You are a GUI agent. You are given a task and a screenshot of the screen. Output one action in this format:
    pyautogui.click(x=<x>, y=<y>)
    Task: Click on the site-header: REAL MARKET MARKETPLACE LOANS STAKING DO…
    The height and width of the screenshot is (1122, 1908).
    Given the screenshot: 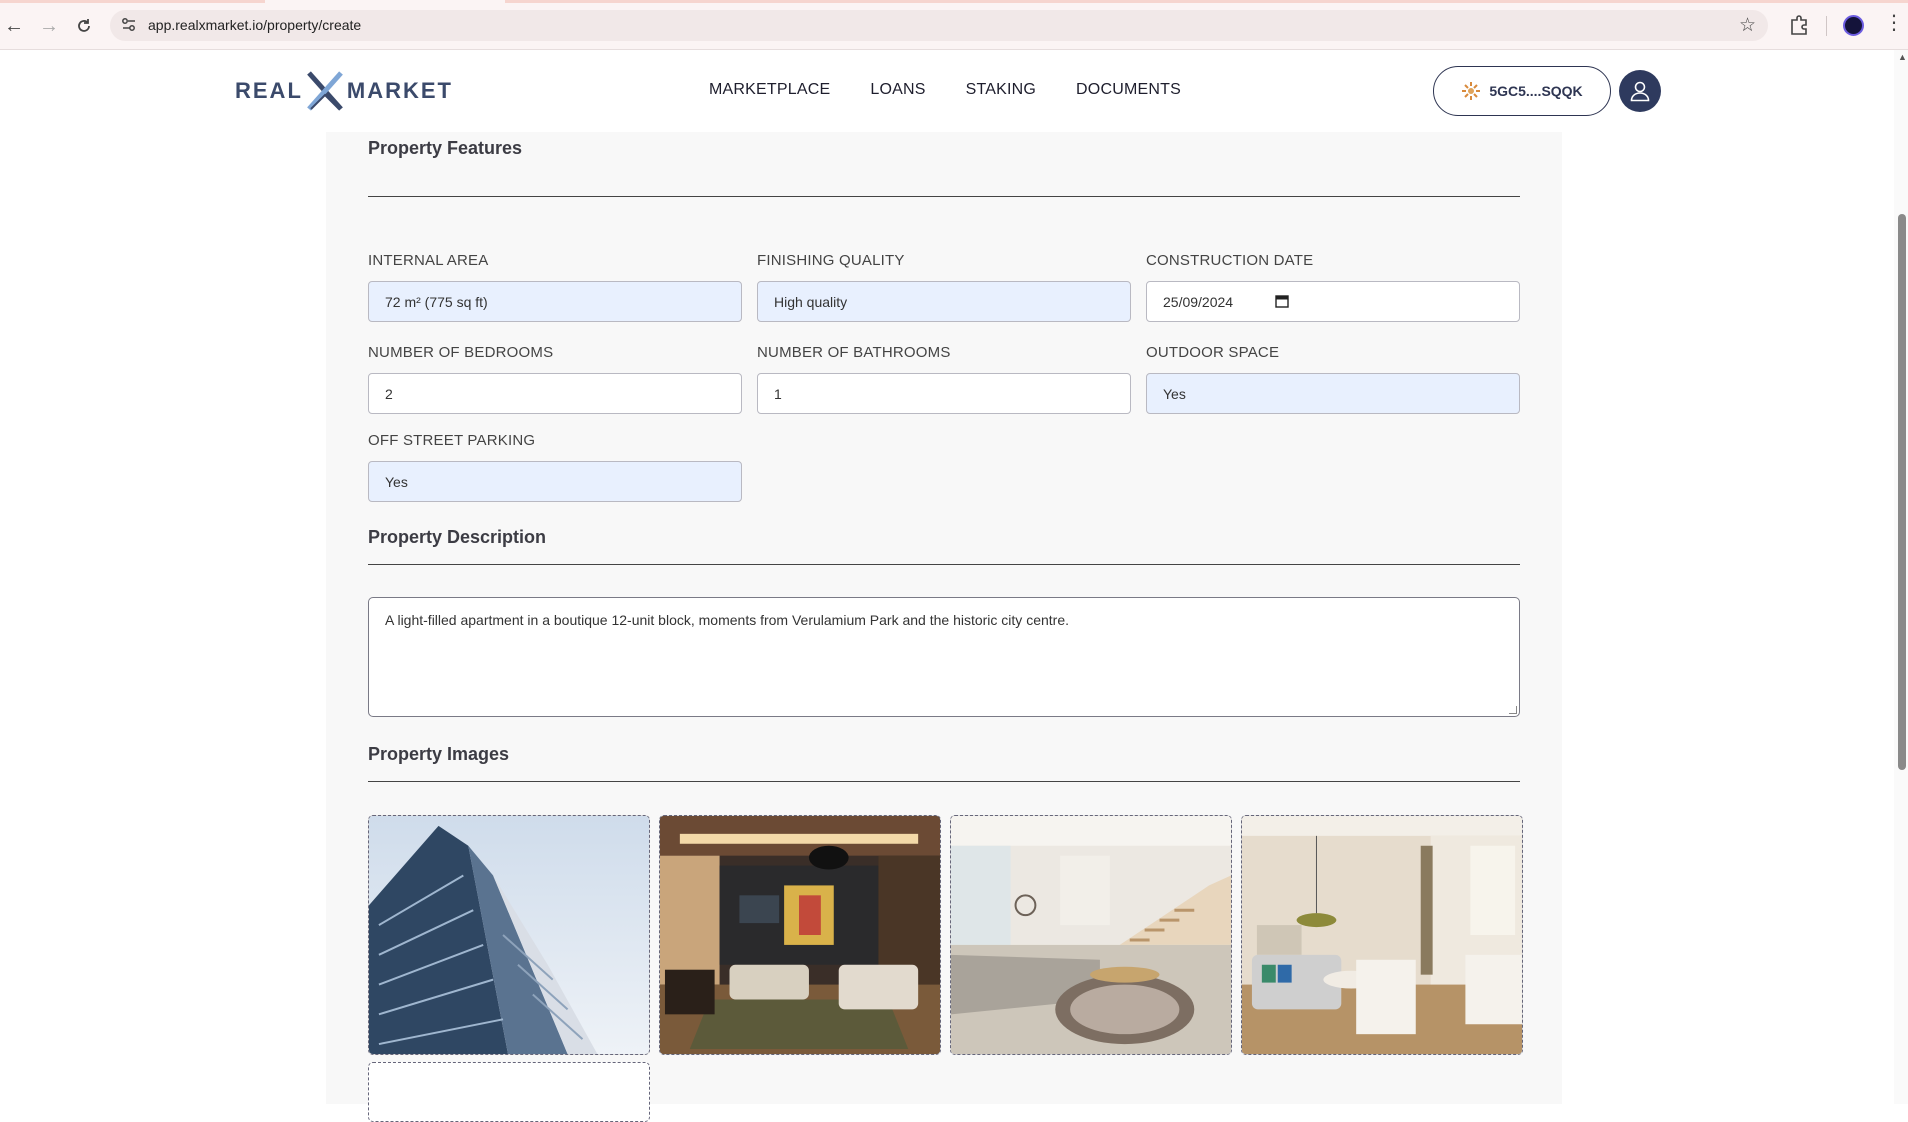 What is the action you would take?
    pyautogui.click(x=954, y=91)
    